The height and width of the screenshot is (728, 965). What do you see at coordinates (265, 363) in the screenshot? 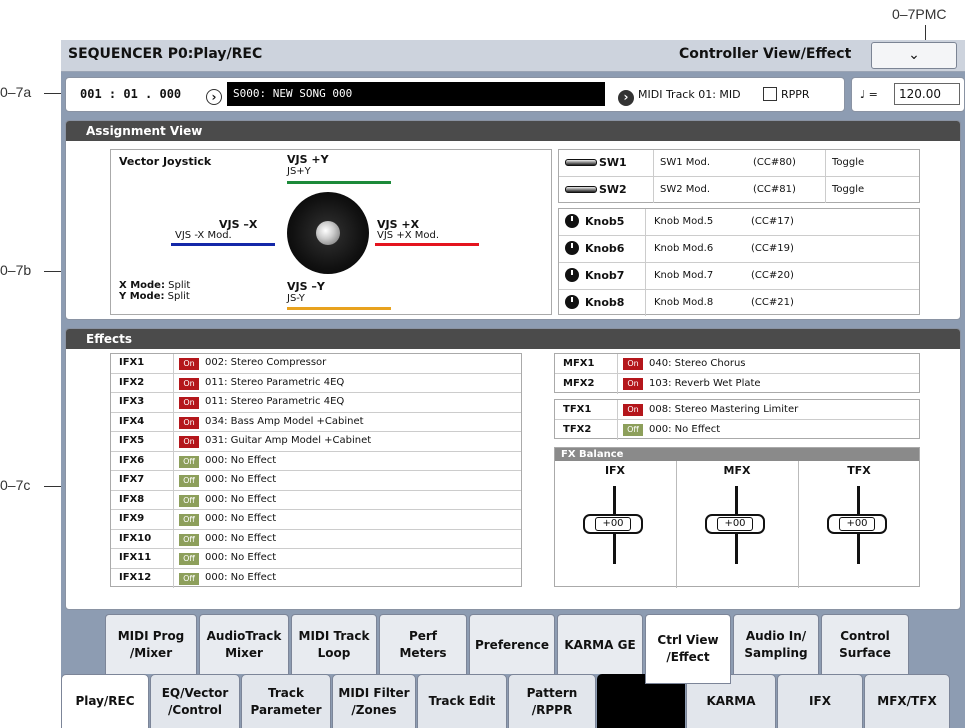
I see `ifx-effect-name: 002: Stereo Compressor` at bounding box center [265, 363].